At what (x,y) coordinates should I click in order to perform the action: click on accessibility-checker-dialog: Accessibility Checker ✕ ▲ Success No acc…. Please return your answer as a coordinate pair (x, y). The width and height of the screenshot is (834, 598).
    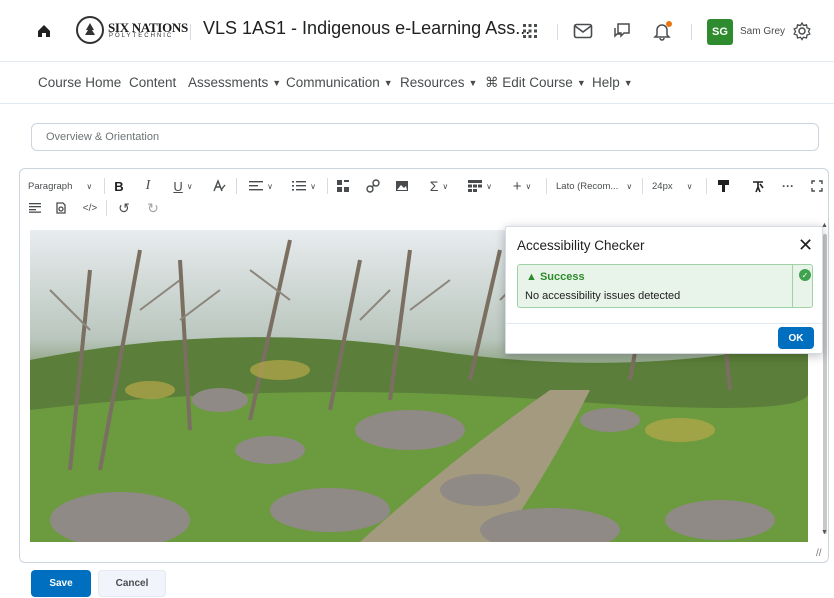
    Looking at the image, I should click on (664, 290).